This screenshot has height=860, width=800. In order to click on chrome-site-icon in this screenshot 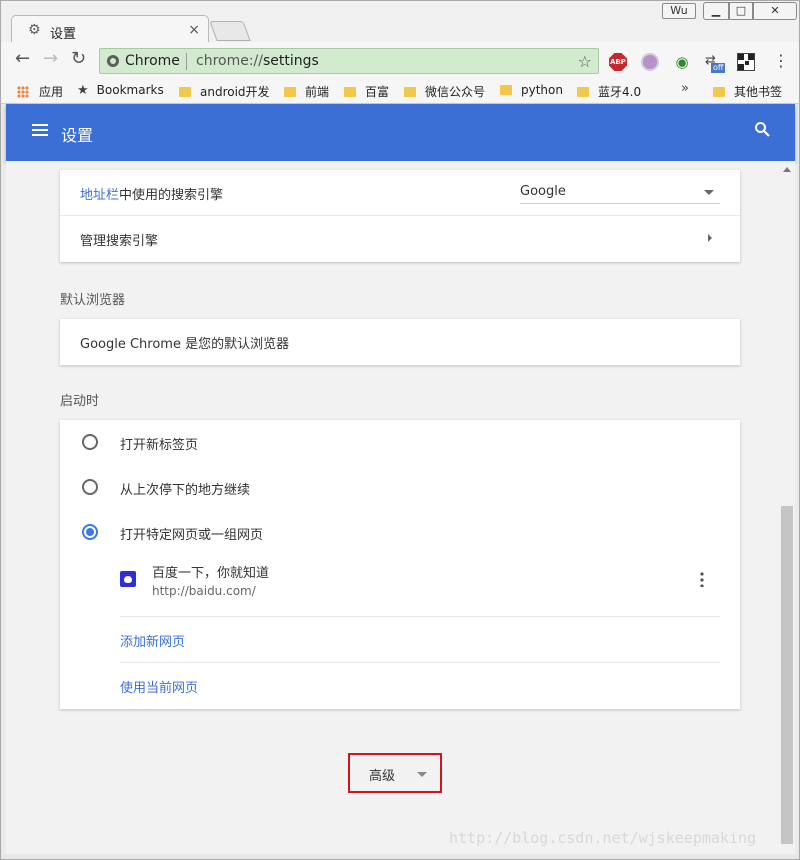, I will do `click(113, 61)`.